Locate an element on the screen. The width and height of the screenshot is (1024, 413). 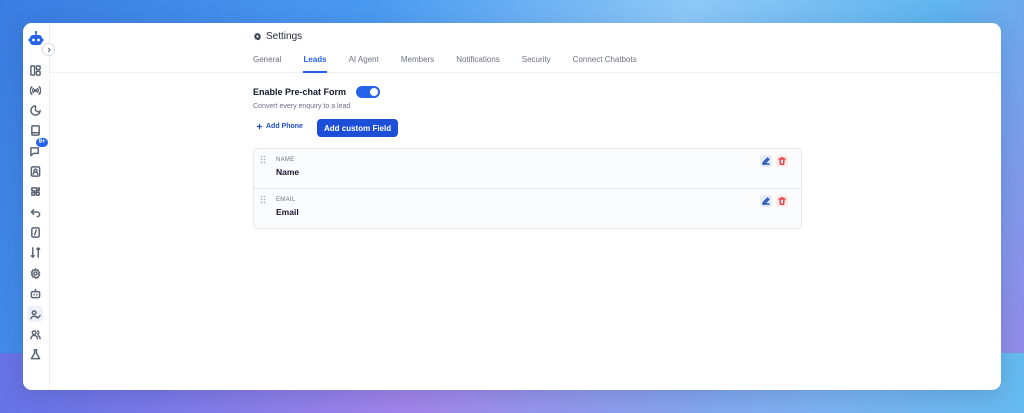
integrations-icon is located at coordinates (35, 191).